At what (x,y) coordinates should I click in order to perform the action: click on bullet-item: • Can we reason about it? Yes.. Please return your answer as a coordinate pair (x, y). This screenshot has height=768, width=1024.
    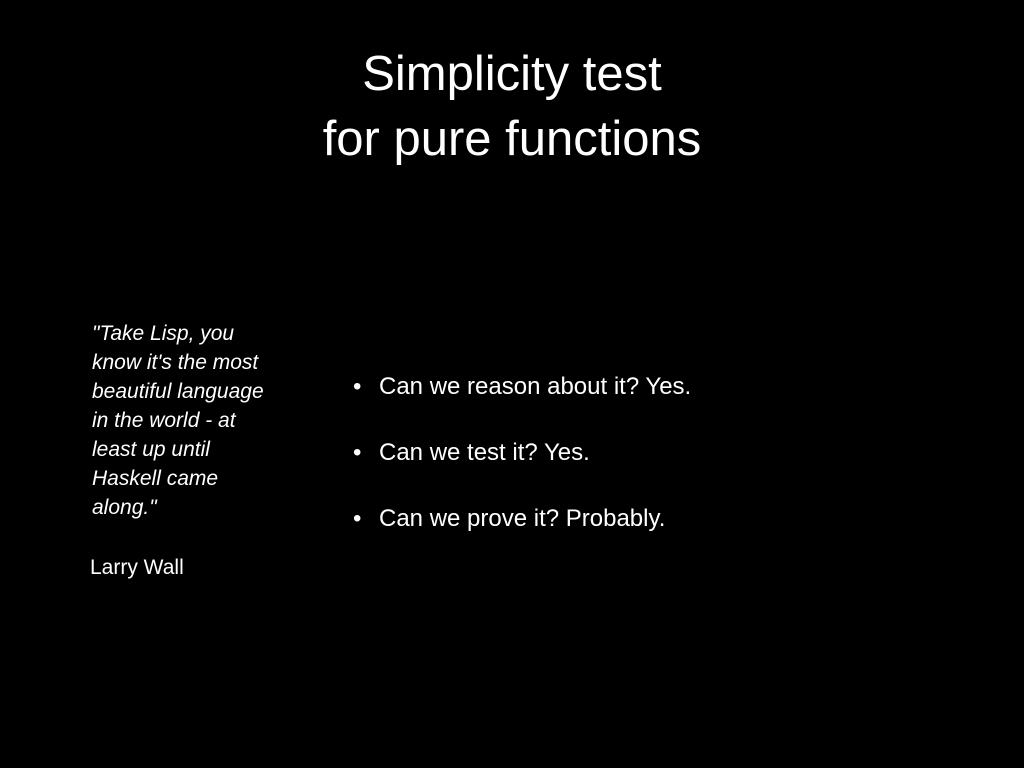
    Looking at the image, I should click on (521, 386).